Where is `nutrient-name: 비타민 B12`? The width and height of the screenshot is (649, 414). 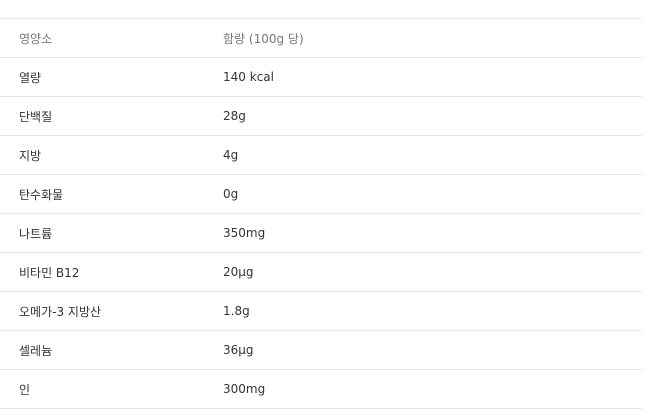
nutrient-name: 비타민 B12 is located at coordinates (49, 272).